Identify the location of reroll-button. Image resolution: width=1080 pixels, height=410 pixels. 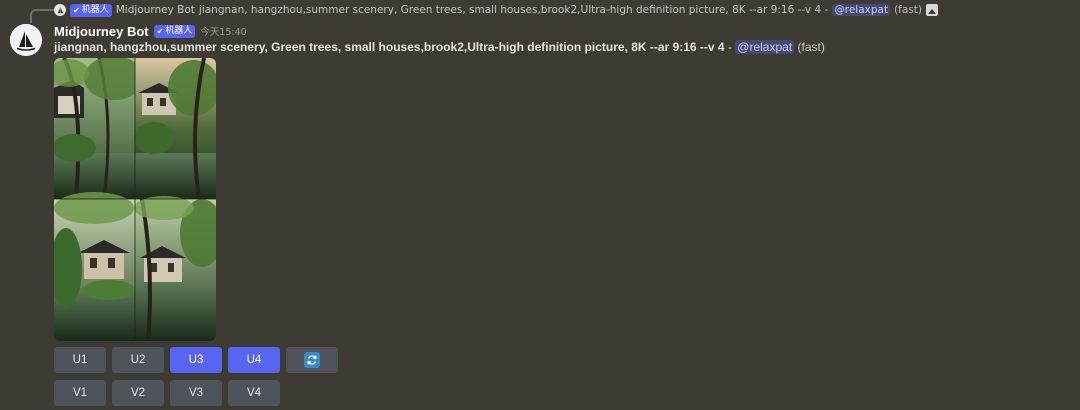
(312, 360).